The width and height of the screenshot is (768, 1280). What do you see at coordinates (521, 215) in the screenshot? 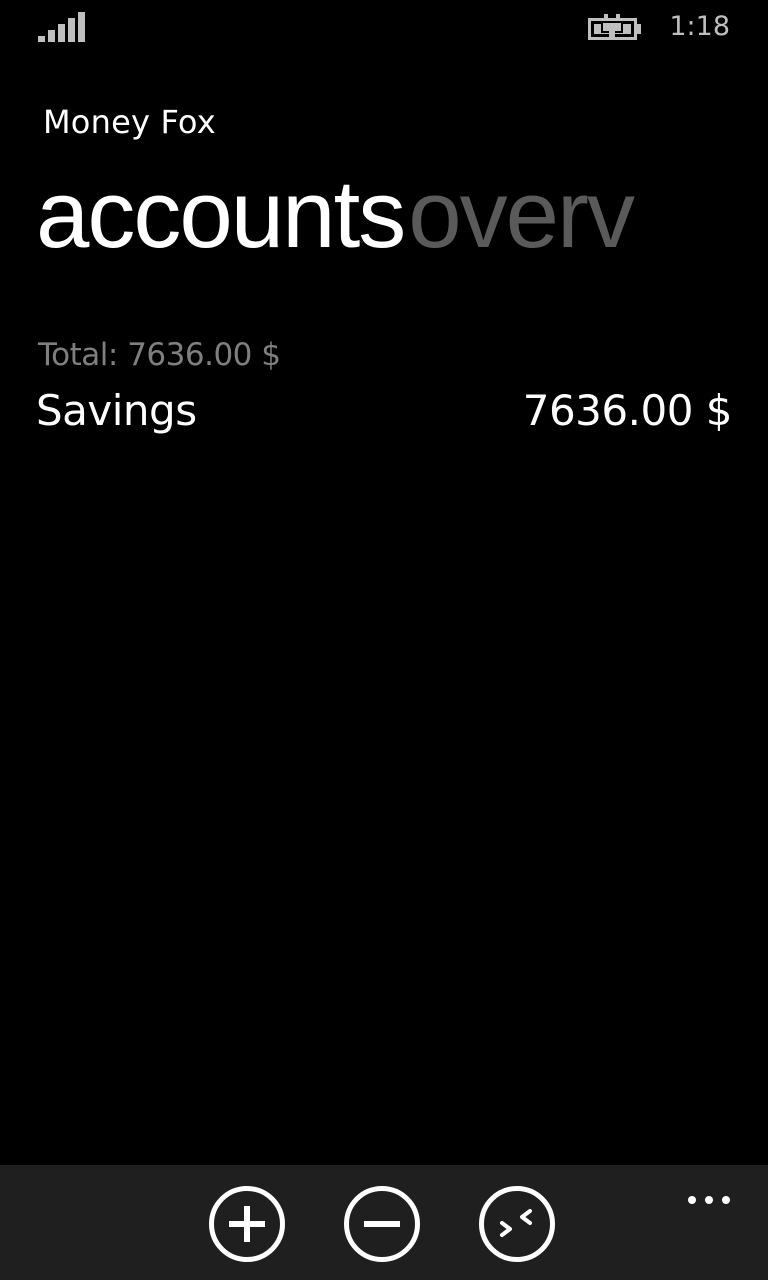
I see `pivot-item-overview: overv` at bounding box center [521, 215].